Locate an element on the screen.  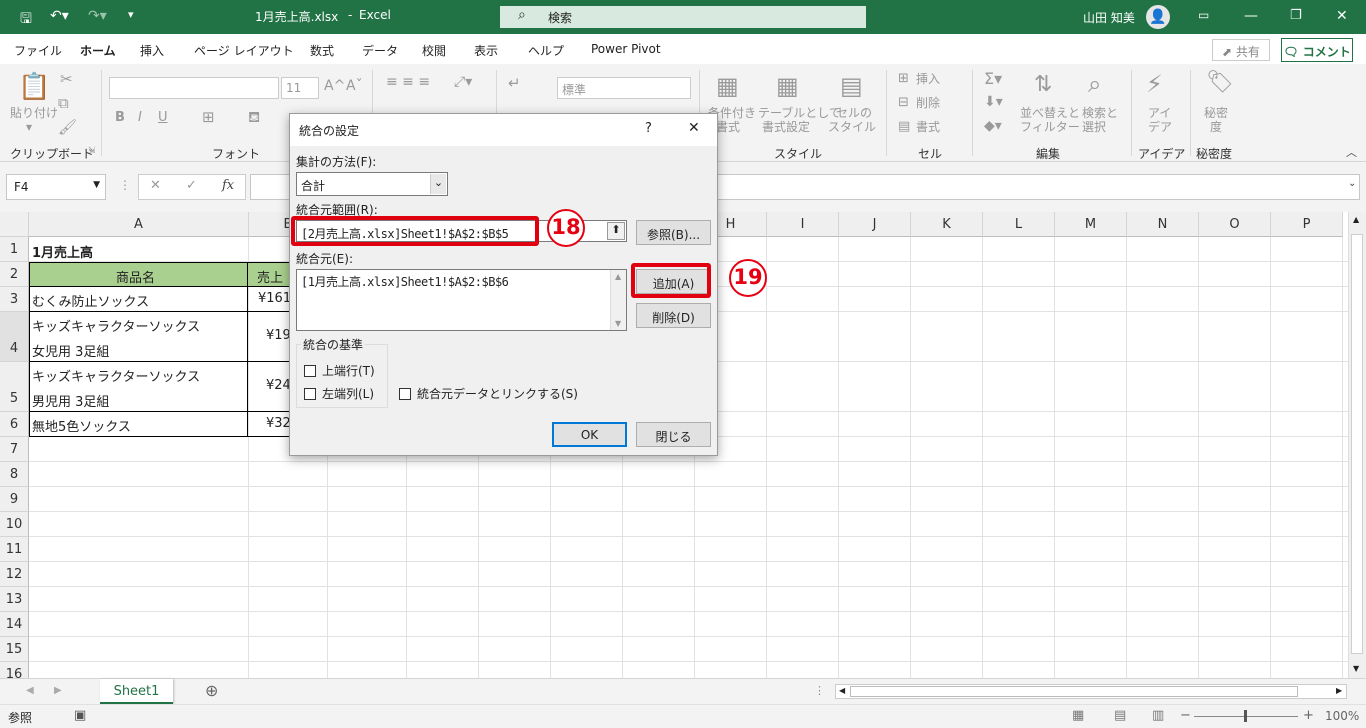
user-name: 山田 知美 is located at coordinates (1109, 17).